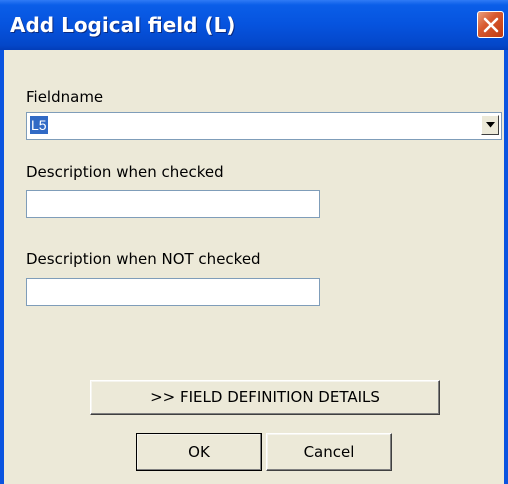  What do you see at coordinates (125, 172) in the screenshot?
I see `desc-checked-label: Description when checked` at bounding box center [125, 172].